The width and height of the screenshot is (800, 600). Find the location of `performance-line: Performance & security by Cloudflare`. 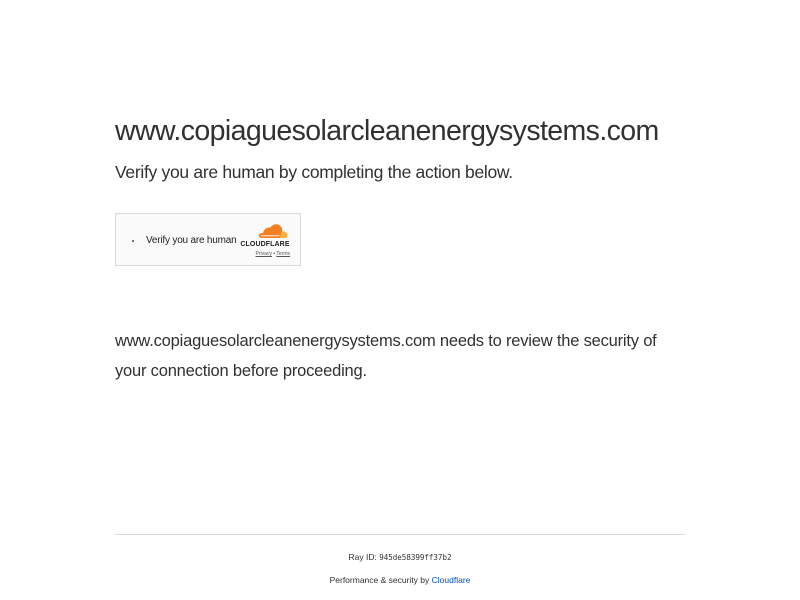

performance-line: Performance & security by Cloudflare is located at coordinates (400, 580).